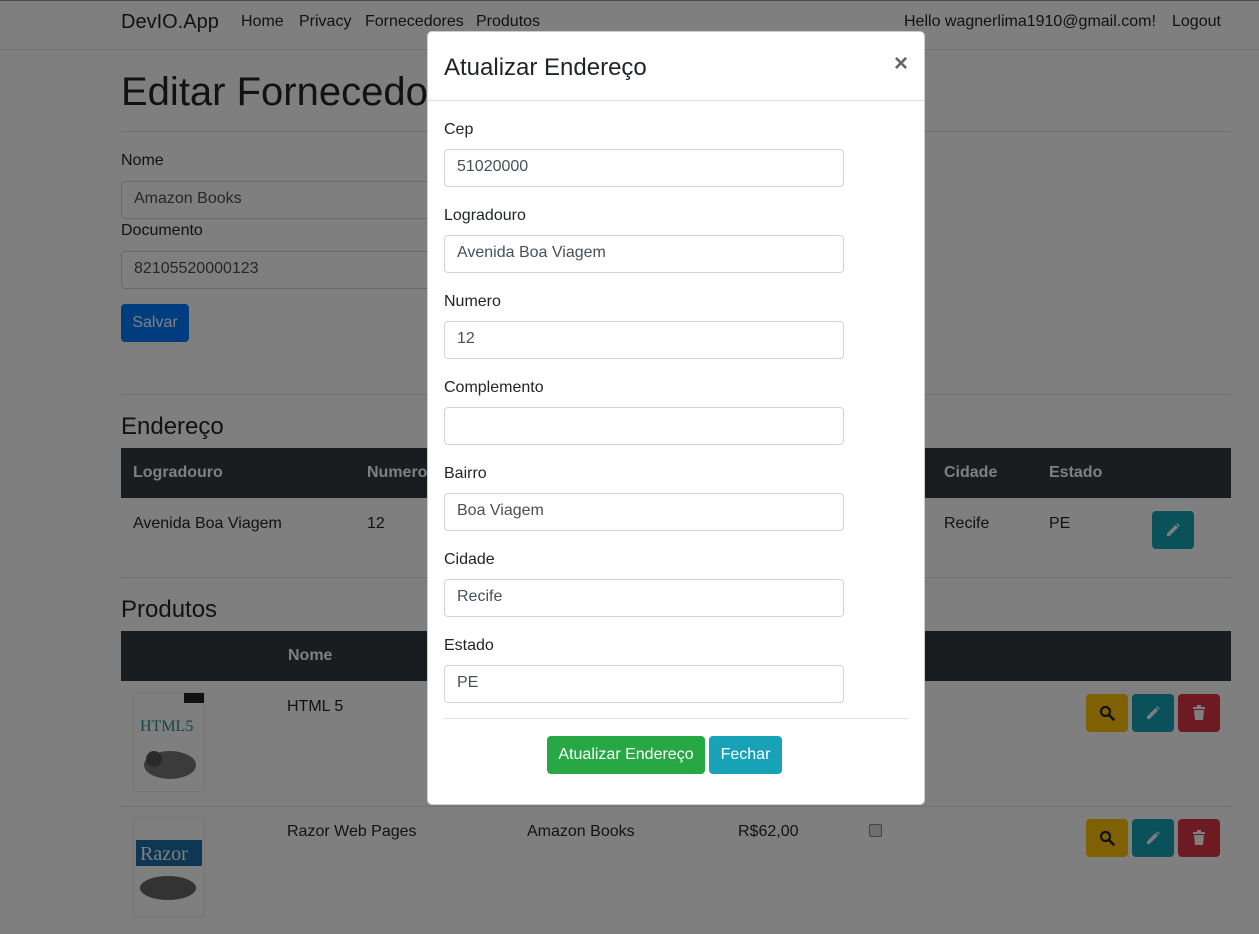  I want to click on close-modal-button: Fechar, so click(745, 755).